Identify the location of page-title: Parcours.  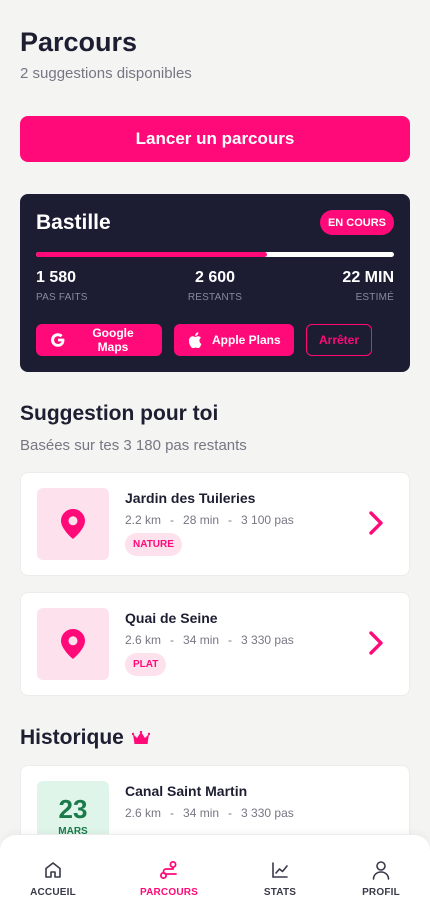
(79, 42).